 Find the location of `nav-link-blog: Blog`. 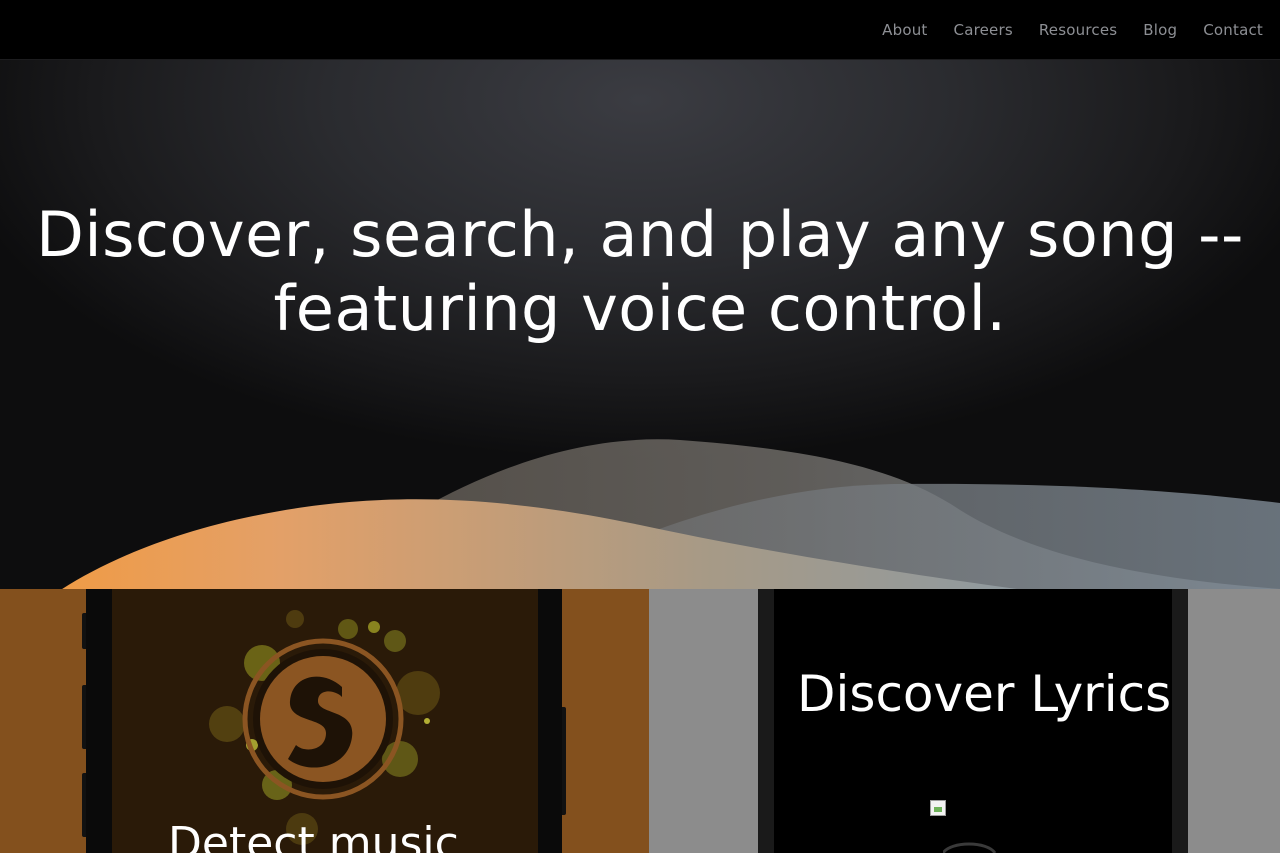

nav-link-blog: Blog is located at coordinates (1160, 30).